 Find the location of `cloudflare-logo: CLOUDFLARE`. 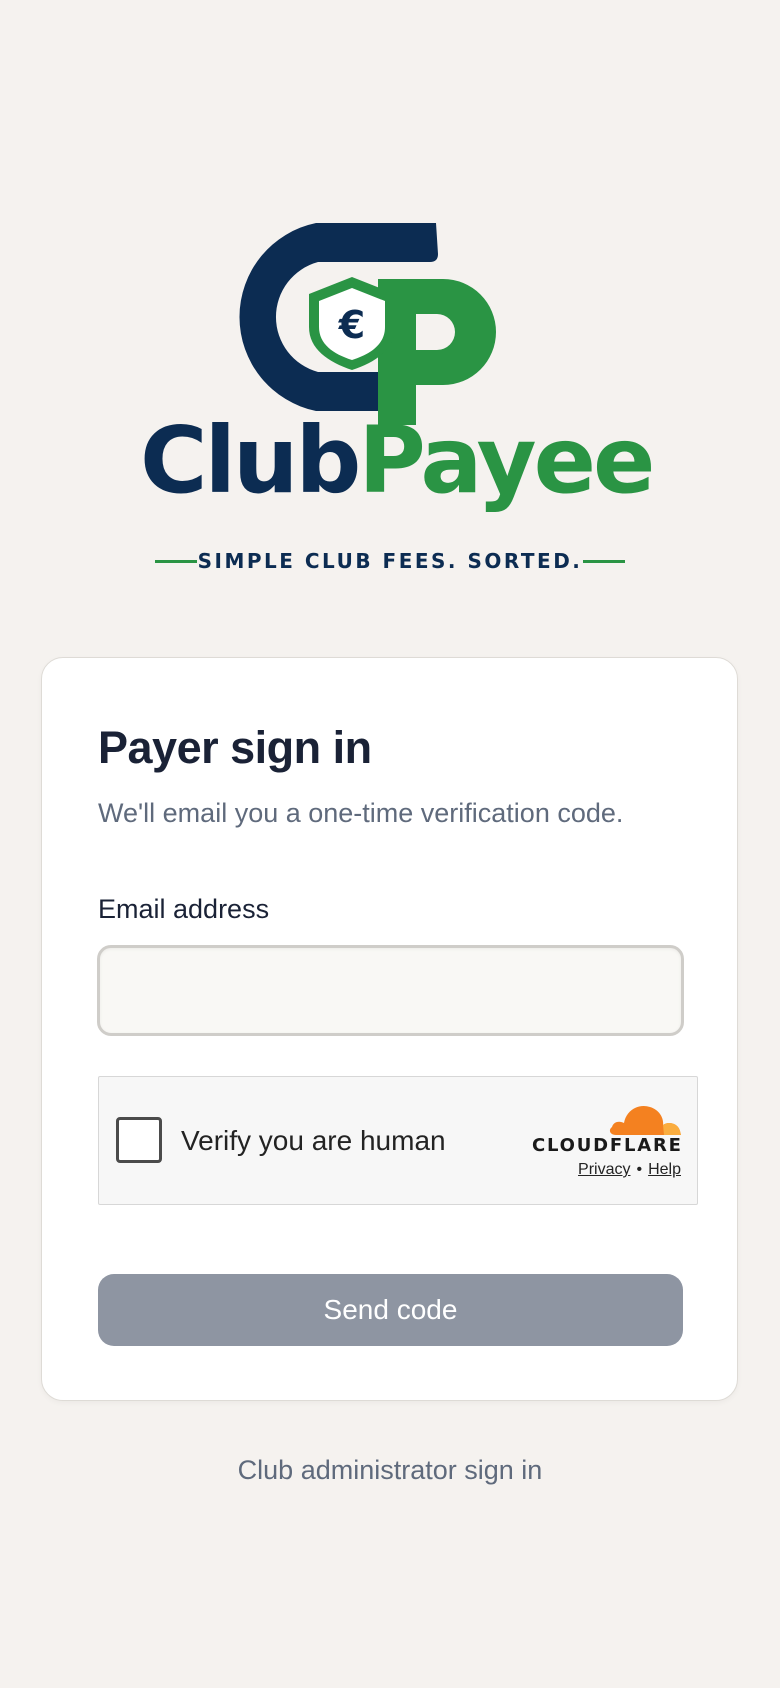

cloudflare-logo: CLOUDFLARE is located at coordinates (607, 1128).